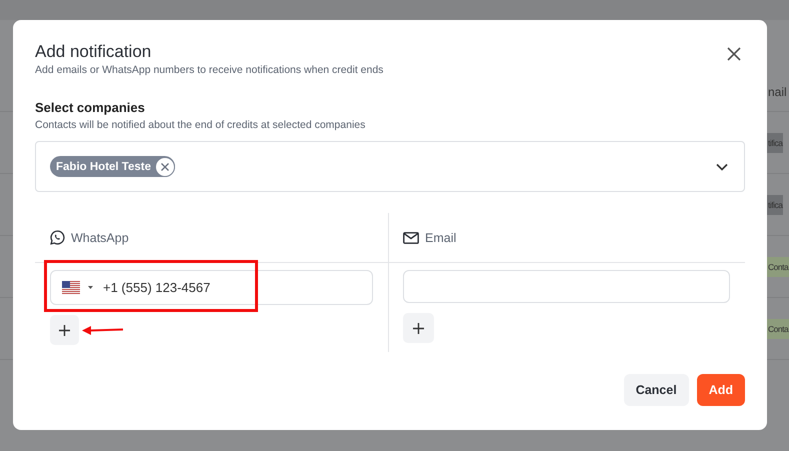  Describe the element at coordinates (236, 287) in the screenshot. I see `phone-input: +1 (555) 123-4567` at that location.